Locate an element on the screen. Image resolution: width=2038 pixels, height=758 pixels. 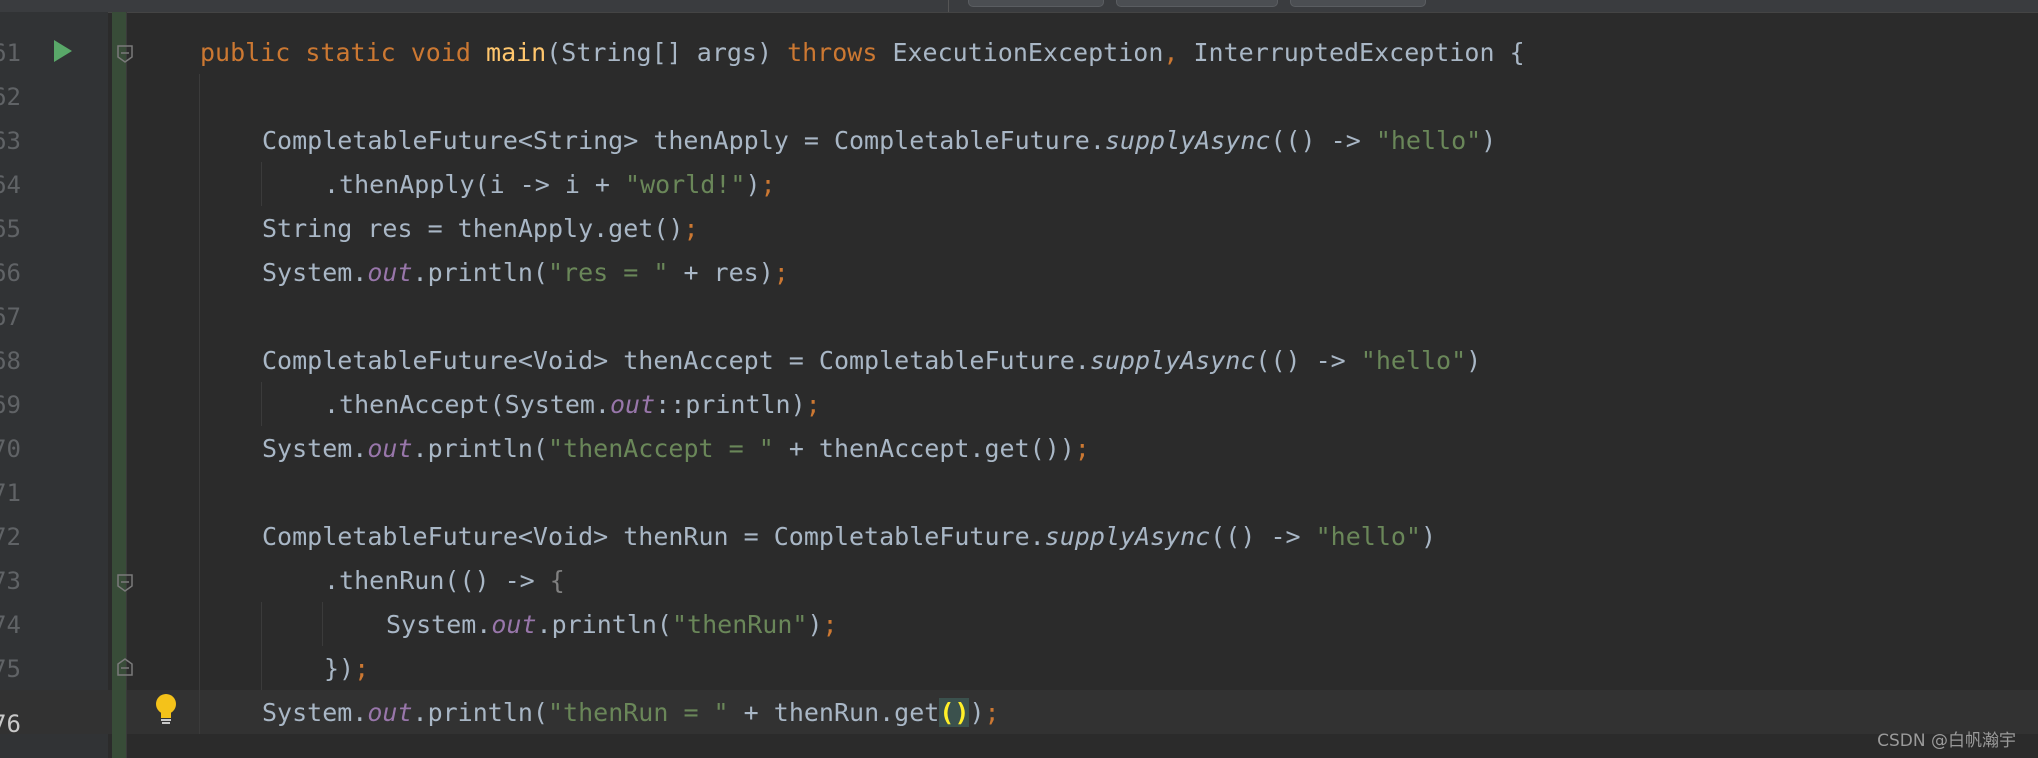
token-text: + thenRun.get is located at coordinates (834, 712).